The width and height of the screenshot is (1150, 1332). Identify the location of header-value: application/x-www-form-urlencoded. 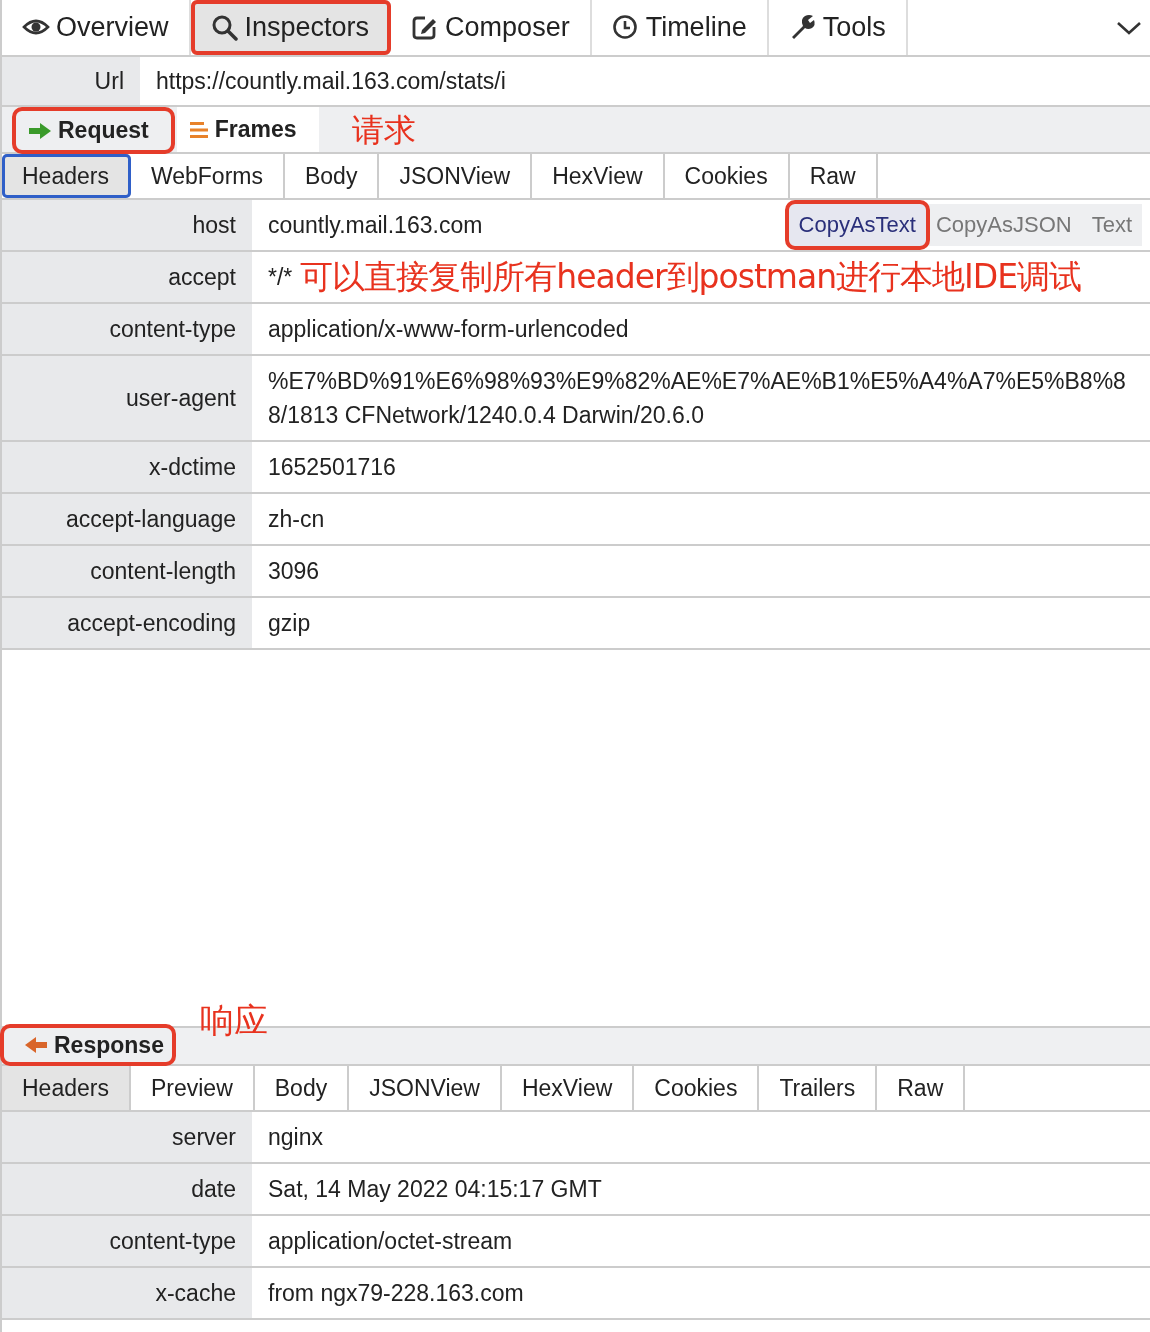
(448, 329).